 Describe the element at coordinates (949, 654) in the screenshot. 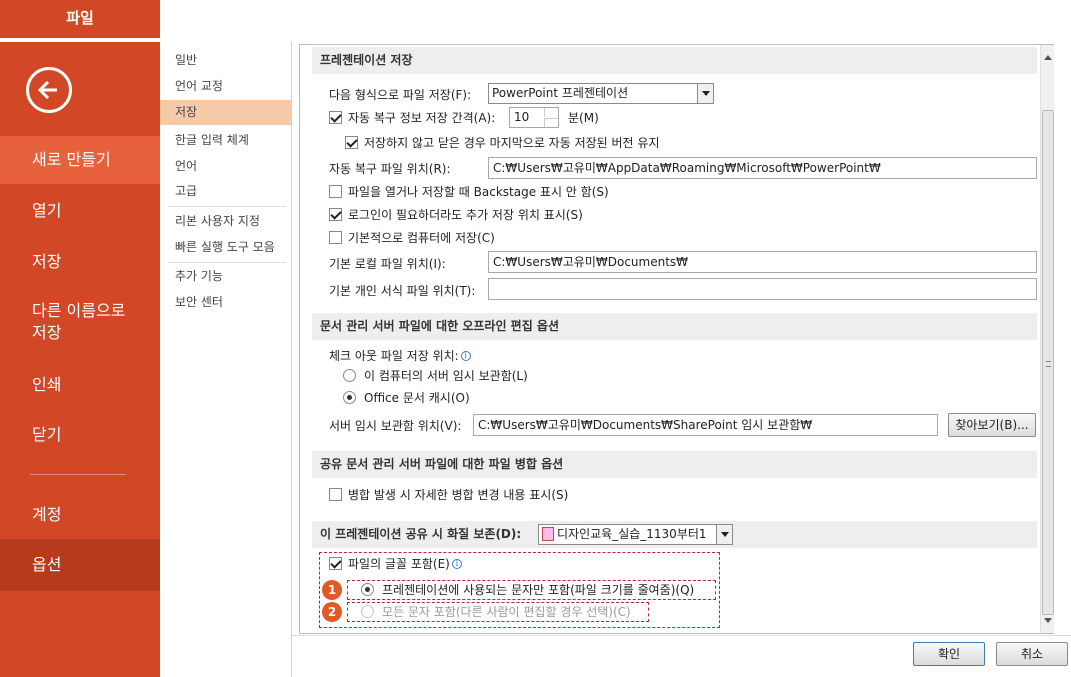

I see `ok-button: 확인` at that location.